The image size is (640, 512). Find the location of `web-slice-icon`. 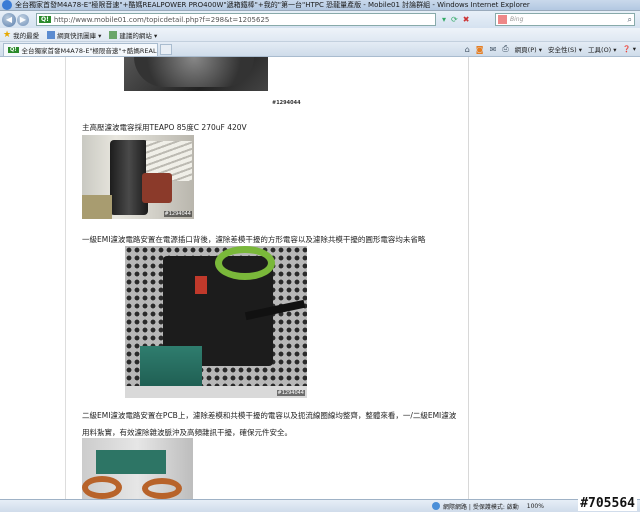

web-slice-icon is located at coordinates (51, 34).